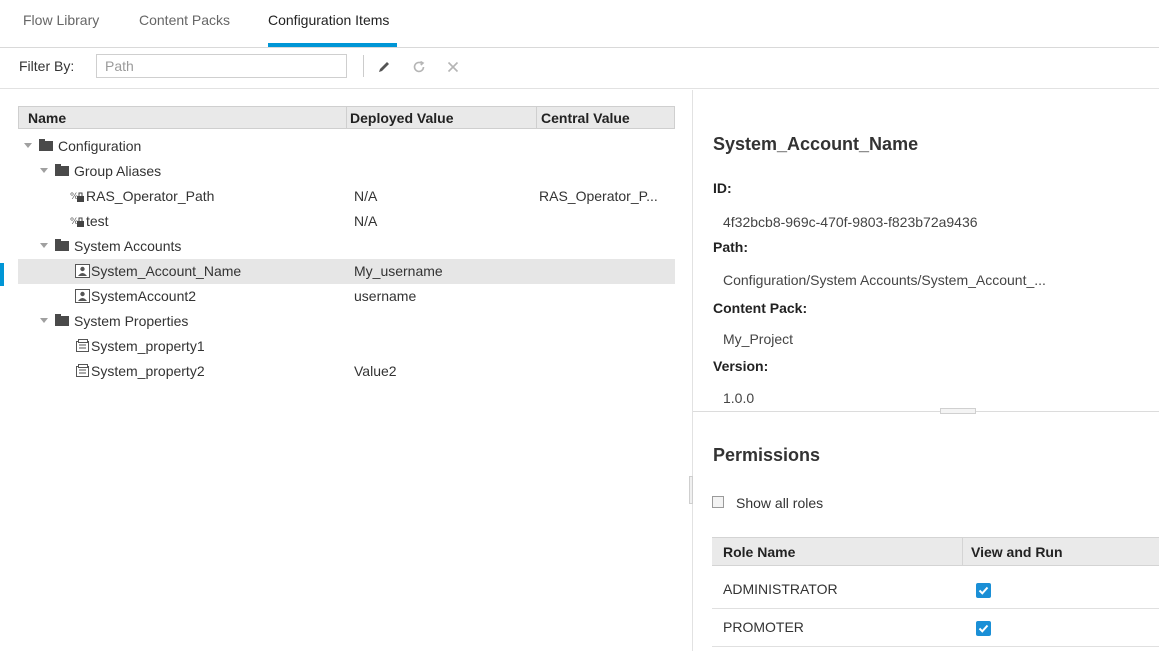  What do you see at coordinates (47, 118) in the screenshot?
I see `column-header-name: Name` at bounding box center [47, 118].